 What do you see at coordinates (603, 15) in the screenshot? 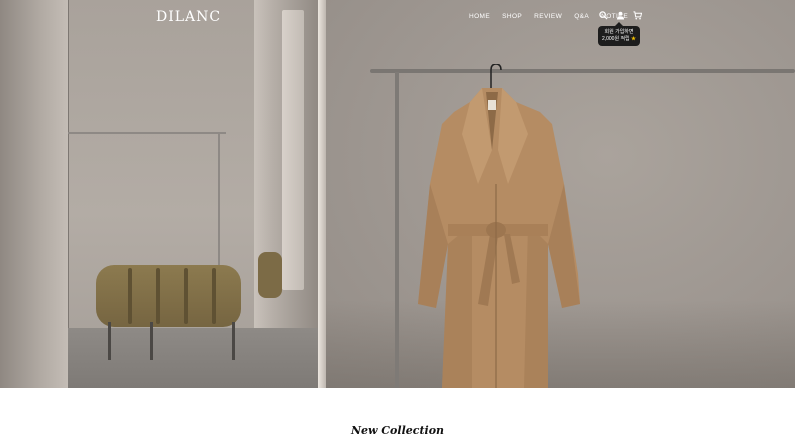
I see `search-icon` at bounding box center [603, 15].